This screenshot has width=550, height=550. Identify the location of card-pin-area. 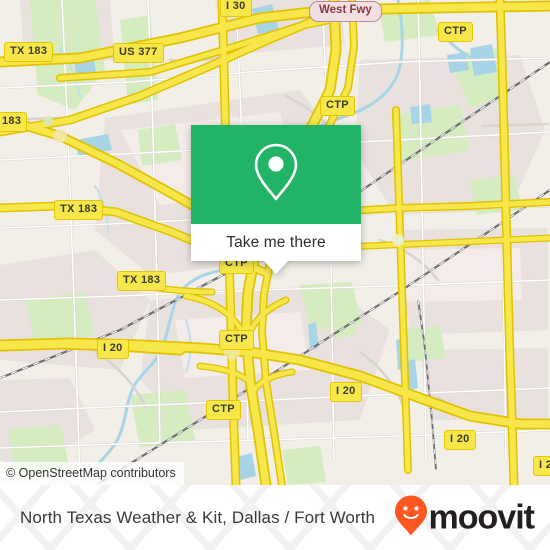
(276, 174).